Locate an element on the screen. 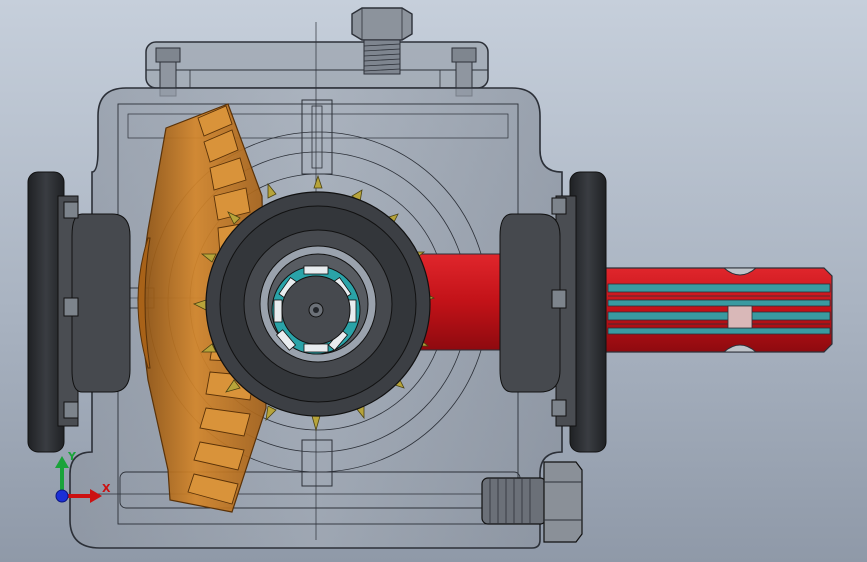 This screenshot has width=867, height=562. y-axis-label: Y is located at coordinates (72, 456).